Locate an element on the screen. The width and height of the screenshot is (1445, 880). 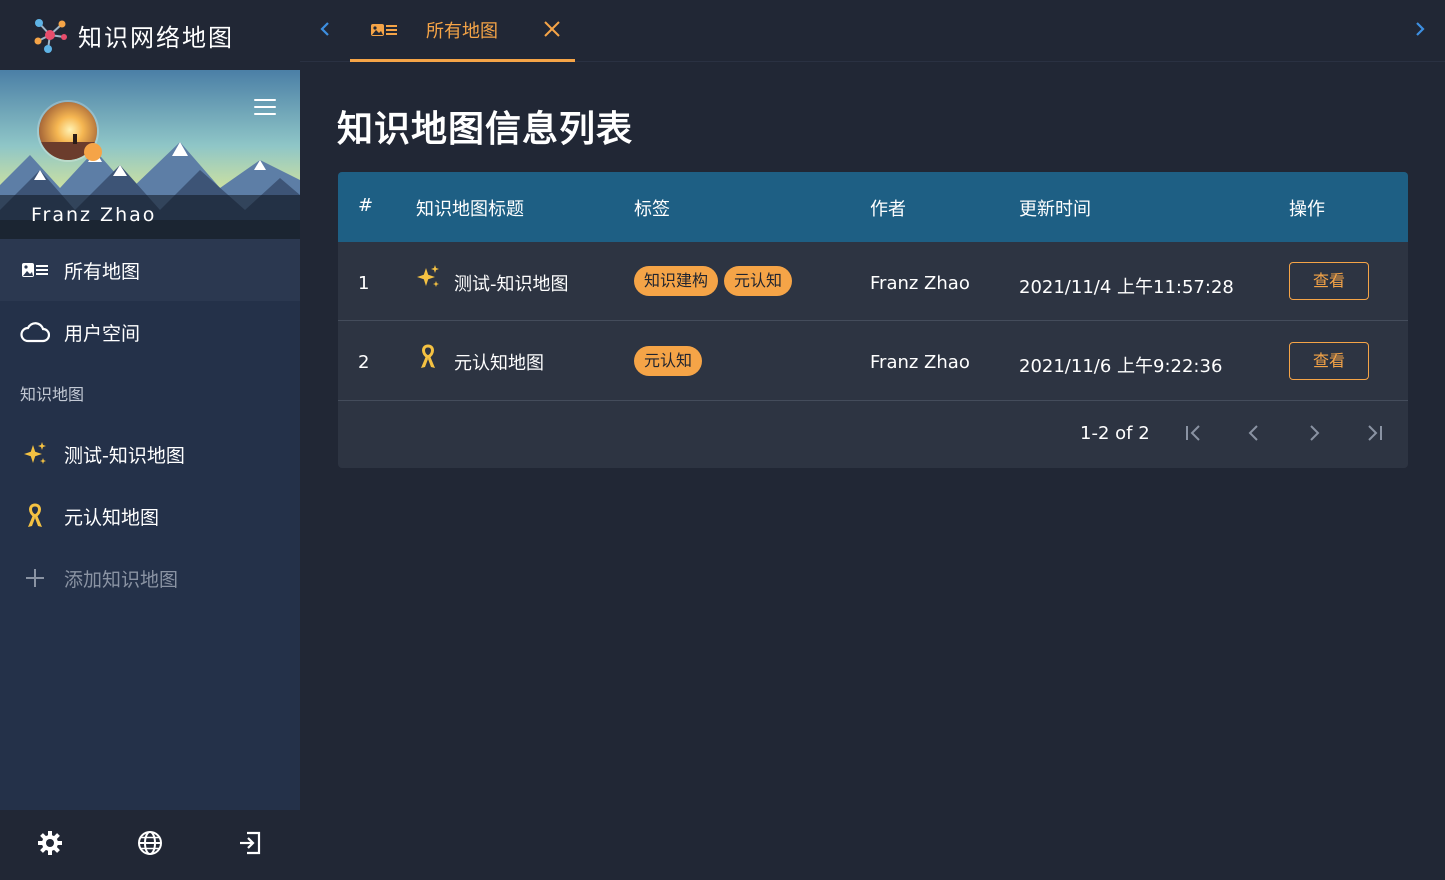
tab-scroll-left-button is located at coordinates (325, 31).